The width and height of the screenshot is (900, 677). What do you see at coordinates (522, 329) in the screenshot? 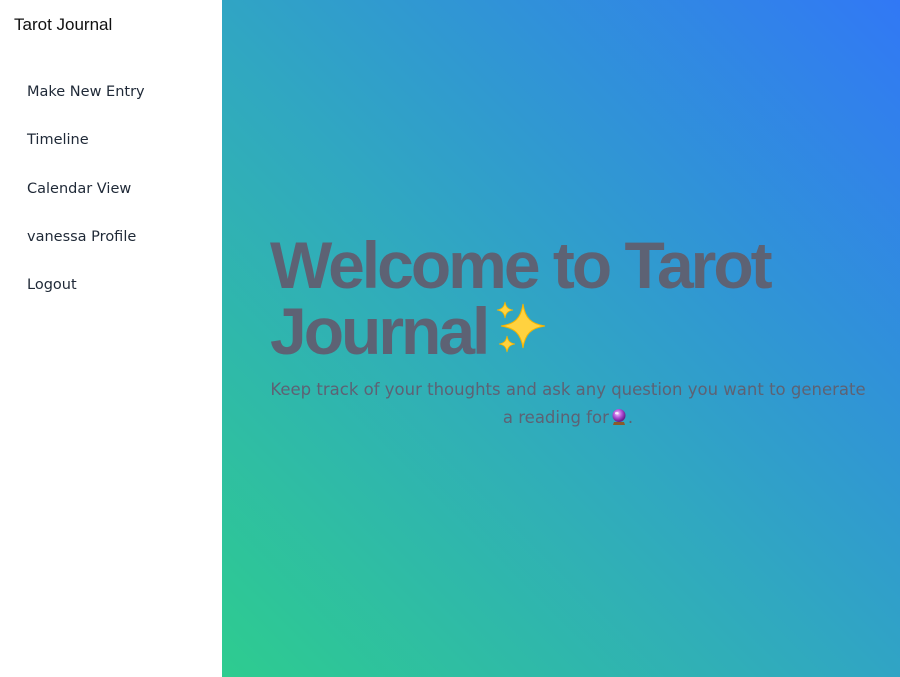
I see `sparkles-icon` at bounding box center [522, 329].